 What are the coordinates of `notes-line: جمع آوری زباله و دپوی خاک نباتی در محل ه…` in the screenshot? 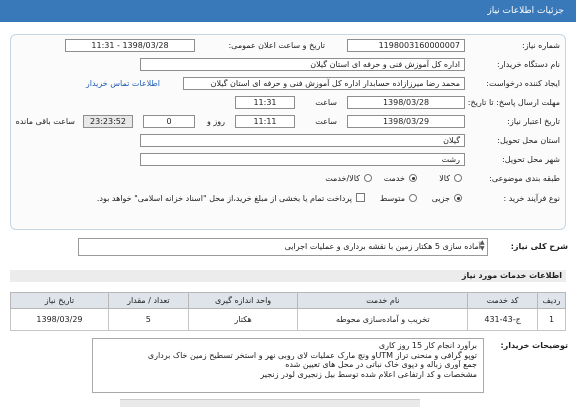 It's located at (381, 364).